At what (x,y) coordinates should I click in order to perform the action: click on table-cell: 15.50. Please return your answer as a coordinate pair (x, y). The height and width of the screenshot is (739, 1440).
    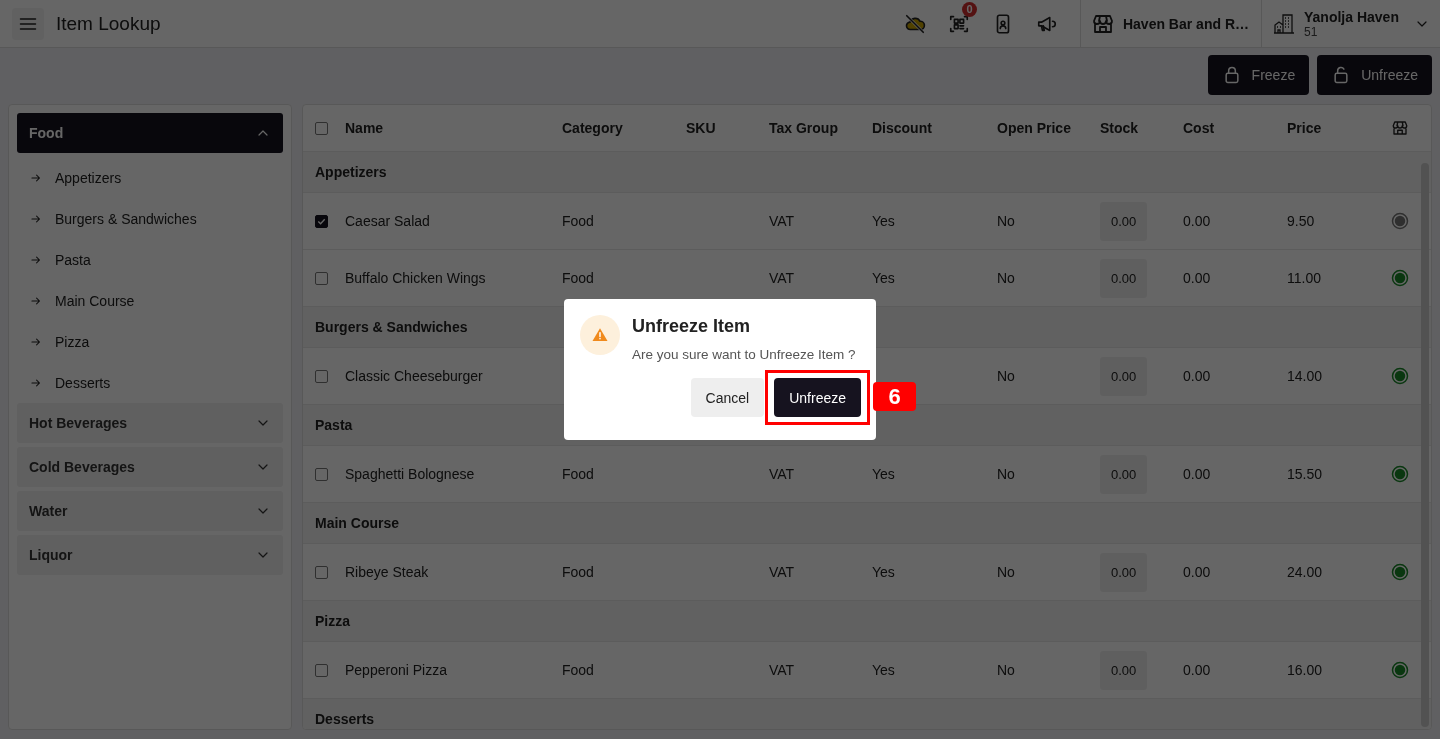
    Looking at the image, I should click on (1305, 474).